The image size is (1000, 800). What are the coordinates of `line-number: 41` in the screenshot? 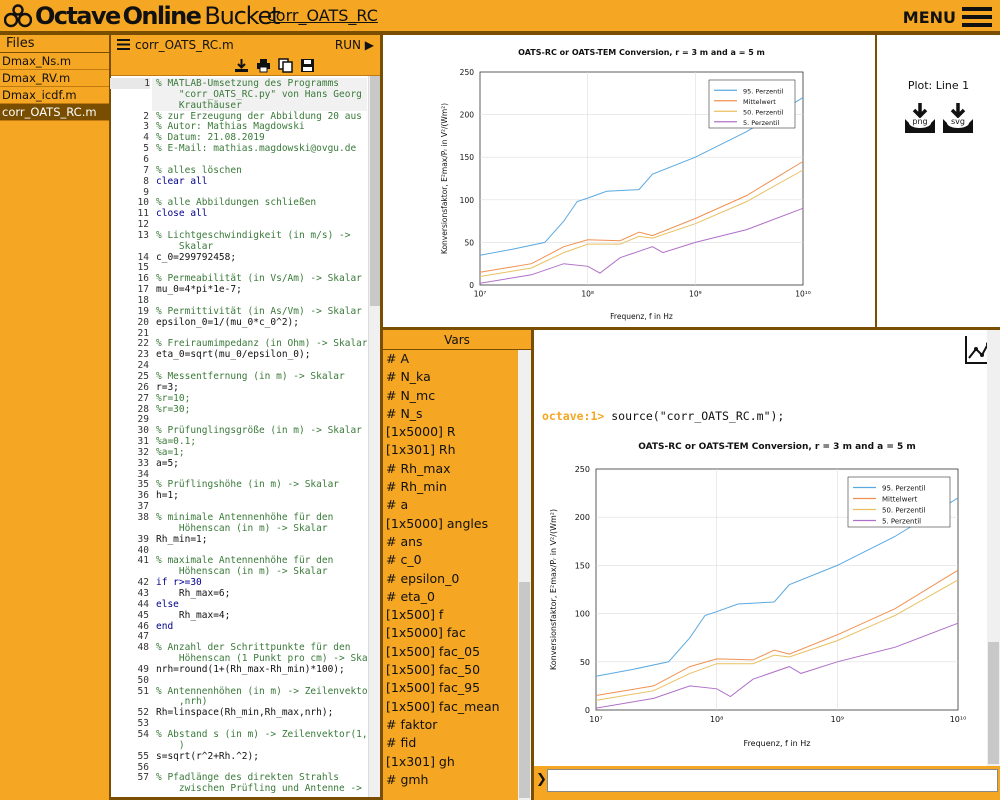 It's located at (143, 561).